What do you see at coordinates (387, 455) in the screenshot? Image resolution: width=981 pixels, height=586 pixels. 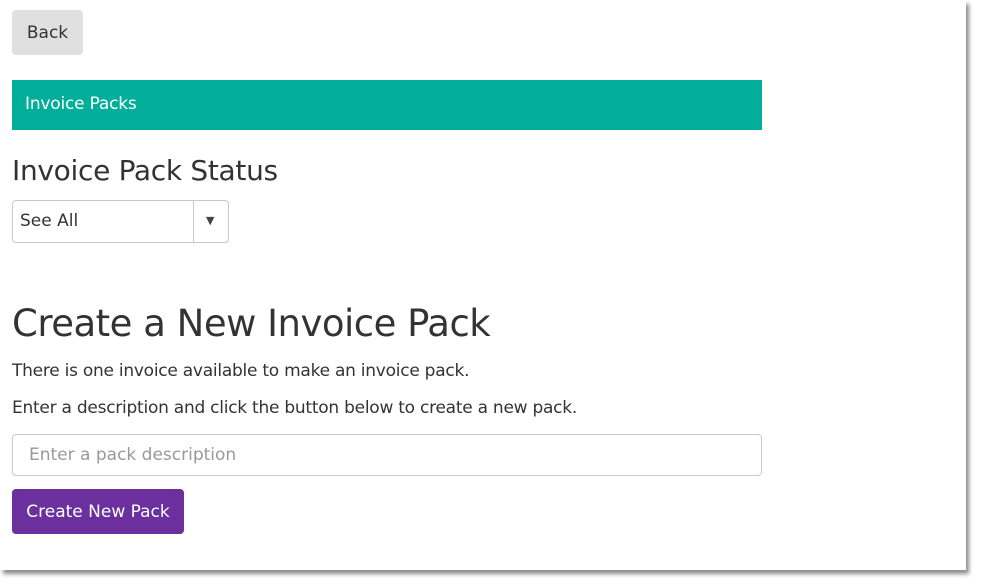 I see `pack-description-input` at bounding box center [387, 455].